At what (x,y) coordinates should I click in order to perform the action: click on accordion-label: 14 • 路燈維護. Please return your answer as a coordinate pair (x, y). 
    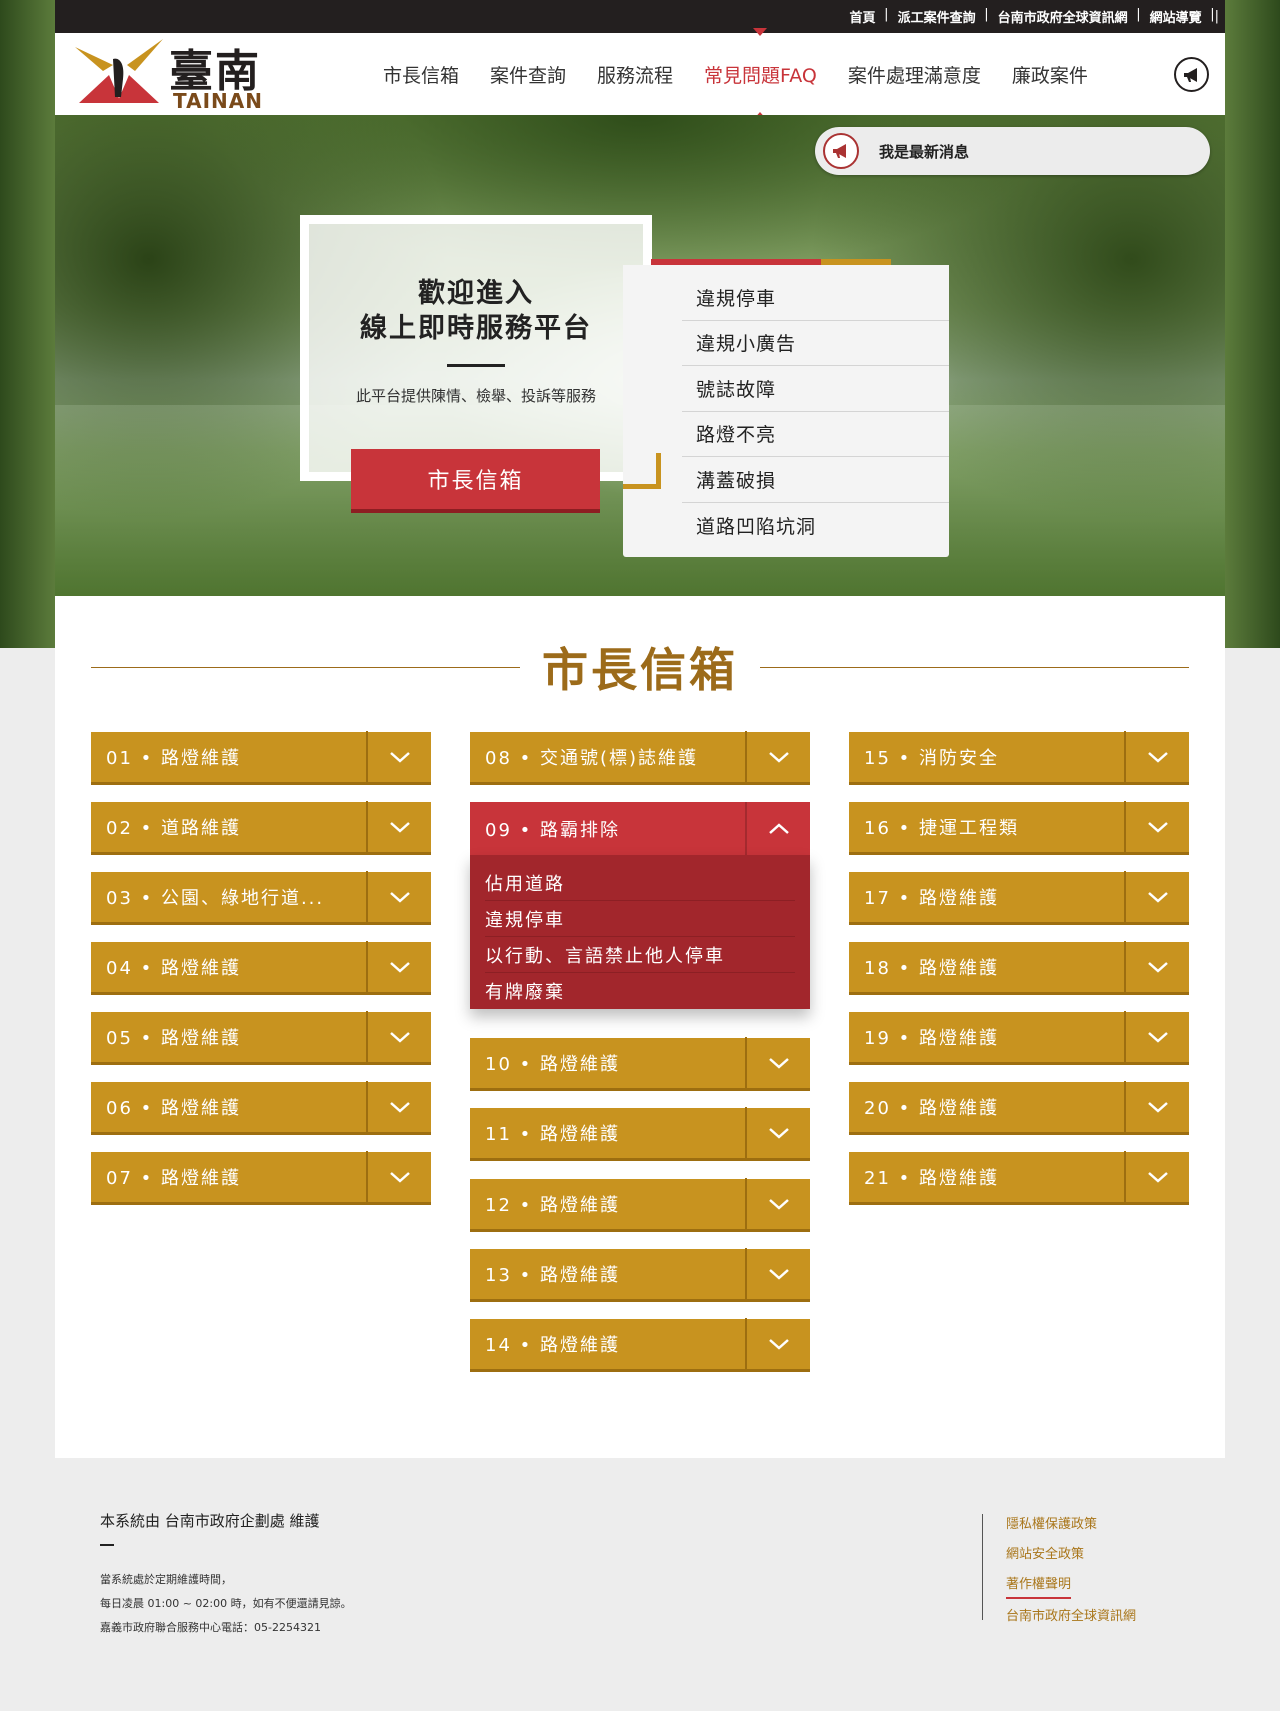
    Looking at the image, I should click on (552, 1345).